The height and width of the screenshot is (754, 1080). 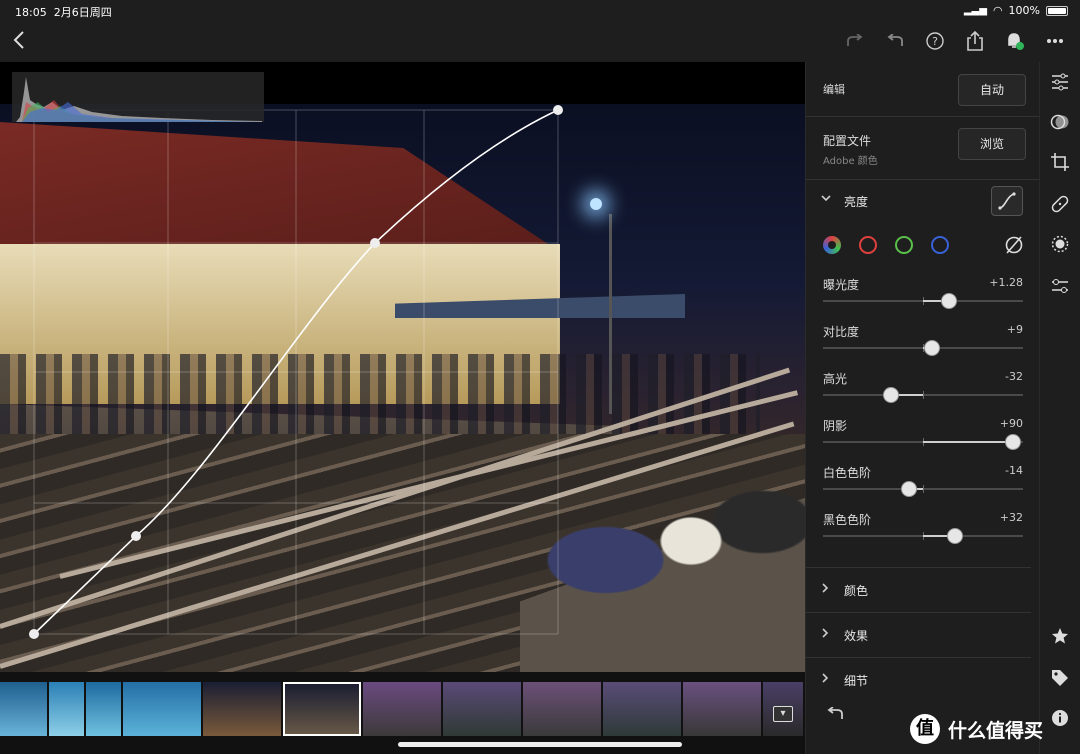 What do you see at coordinates (19, 43) in the screenshot?
I see `chevron-left-icon` at bounding box center [19, 43].